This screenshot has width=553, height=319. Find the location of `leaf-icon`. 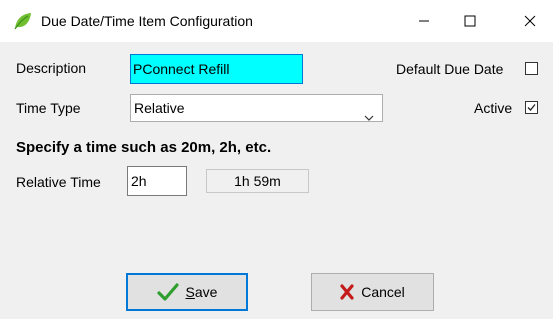

leaf-icon is located at coordinates (23, 21).